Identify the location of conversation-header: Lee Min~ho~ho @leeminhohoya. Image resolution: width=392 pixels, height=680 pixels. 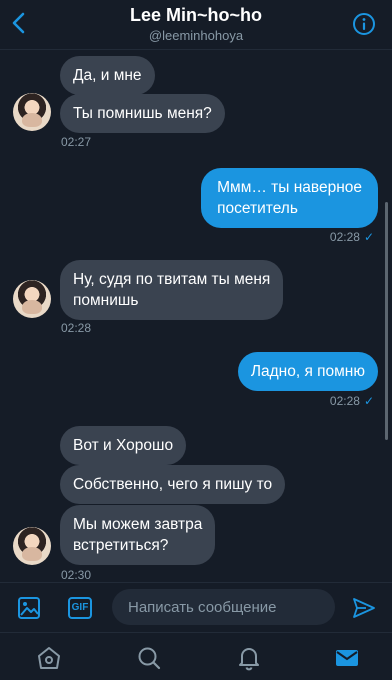
(196, 25).